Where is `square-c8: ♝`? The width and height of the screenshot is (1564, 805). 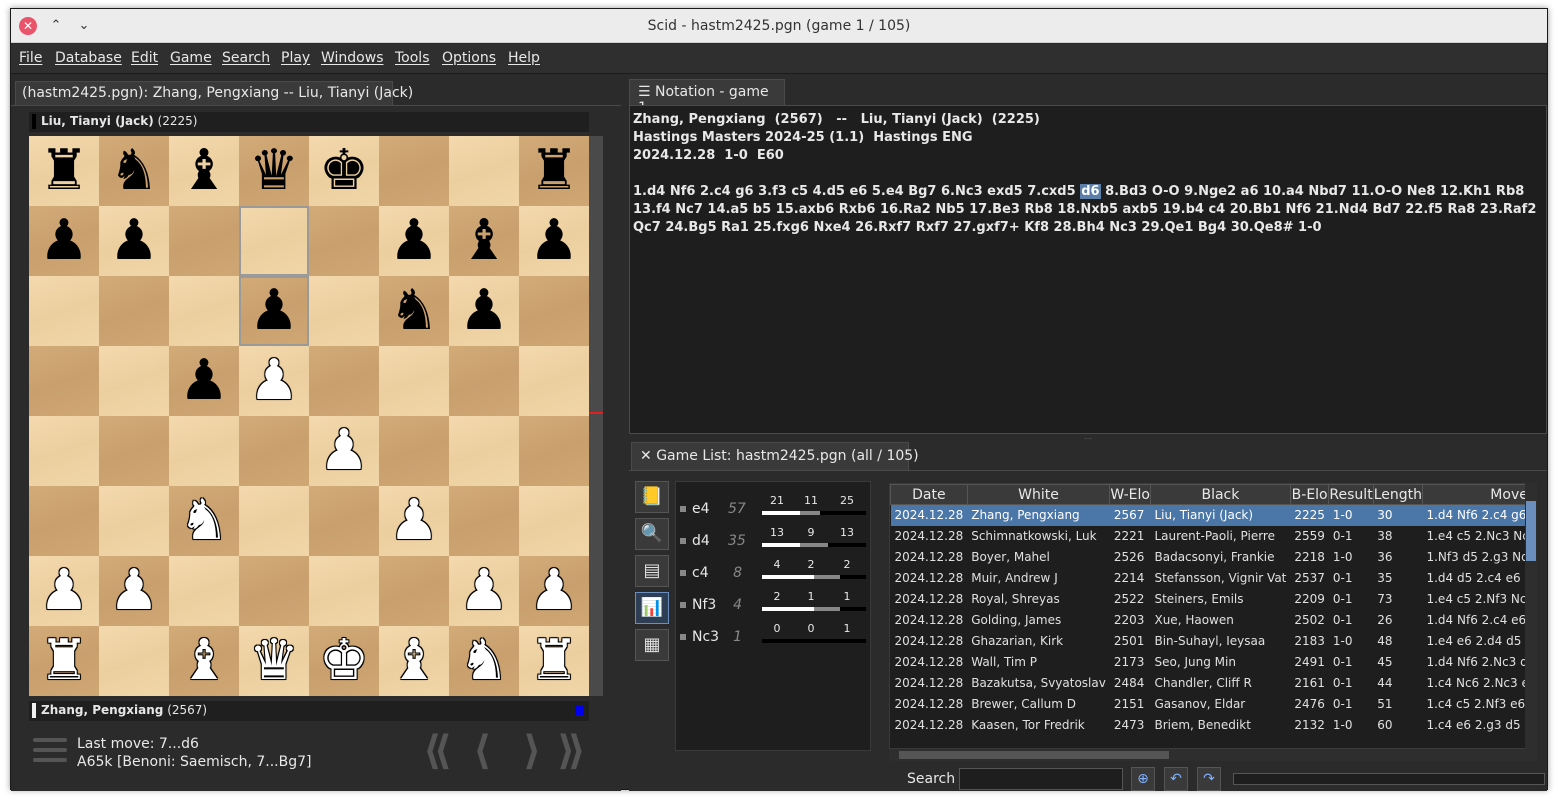 square-c8: ♝ is located at coordinates (204, 171).